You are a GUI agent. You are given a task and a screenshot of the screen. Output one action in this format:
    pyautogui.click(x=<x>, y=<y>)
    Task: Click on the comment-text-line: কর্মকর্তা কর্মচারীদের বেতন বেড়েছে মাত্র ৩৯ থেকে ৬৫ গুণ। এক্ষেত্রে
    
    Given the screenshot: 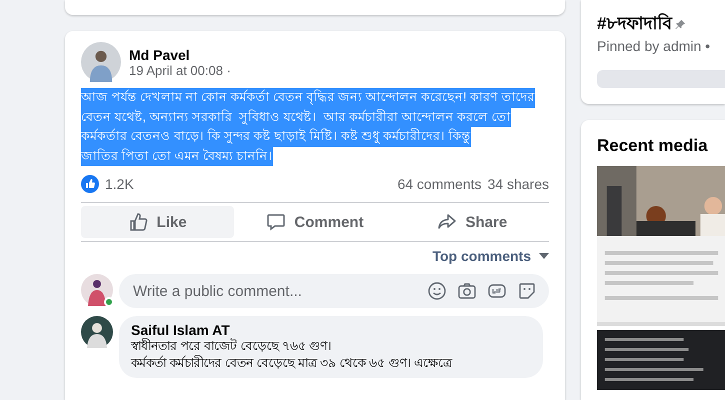 What is the action you would take?
    pyautogui.click(x=292, y=363)
    